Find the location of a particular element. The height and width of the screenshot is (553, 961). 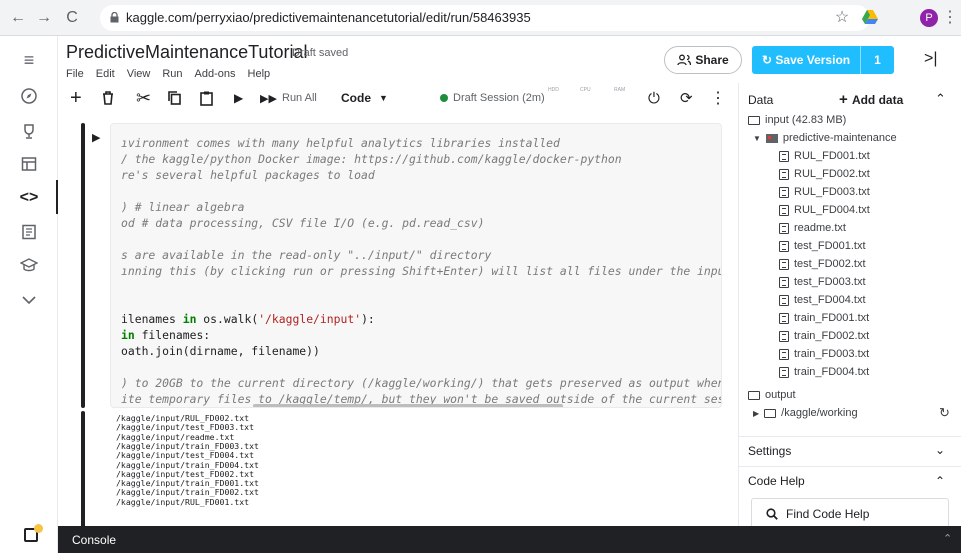

browser-menu-icon: ⋮ is located at coordinates (950, 18).